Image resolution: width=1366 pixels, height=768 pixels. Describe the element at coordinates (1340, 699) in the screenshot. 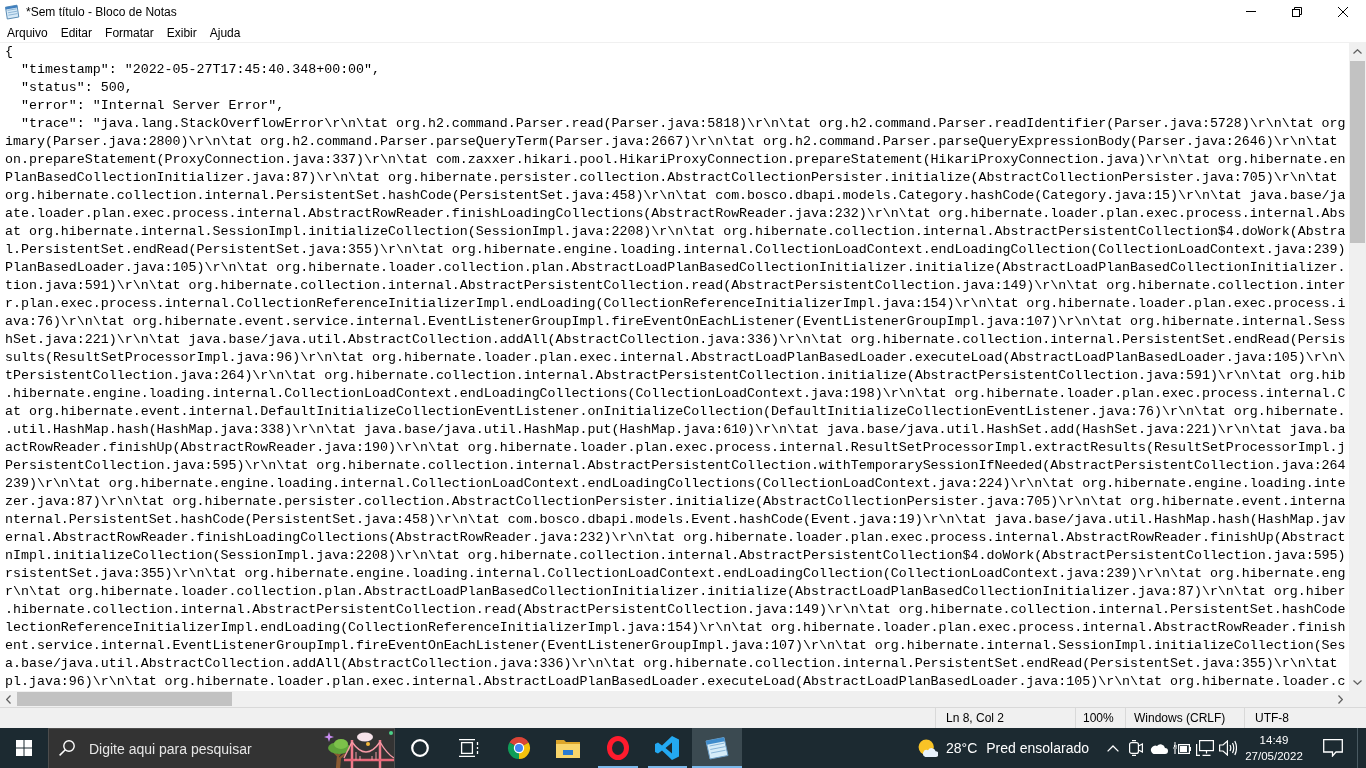

I see `chevron-right-icon` at that location.